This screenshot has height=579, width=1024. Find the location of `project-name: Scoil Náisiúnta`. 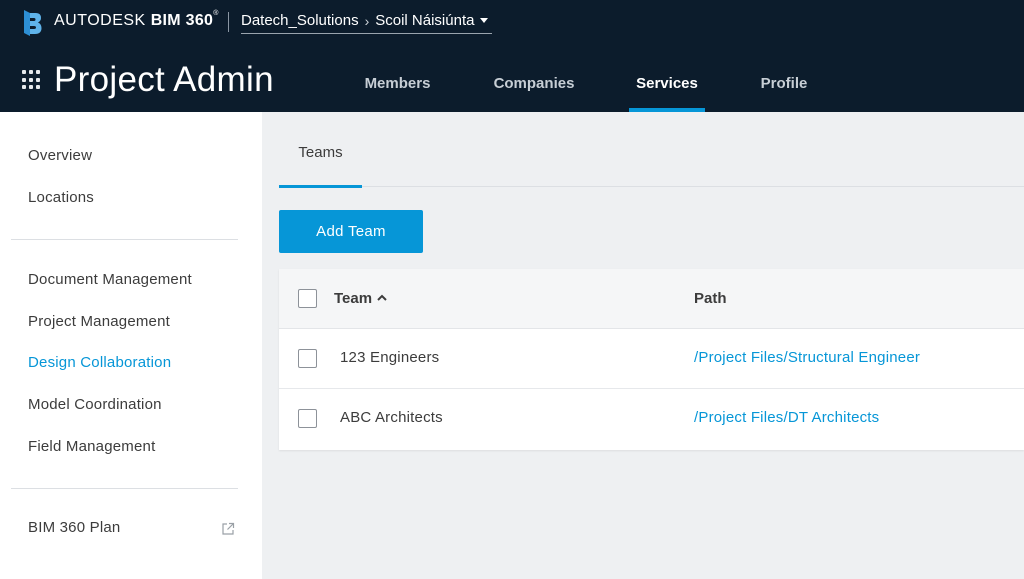

project-name: Scoil Náisiúnta is located at coordinates (424, 20).